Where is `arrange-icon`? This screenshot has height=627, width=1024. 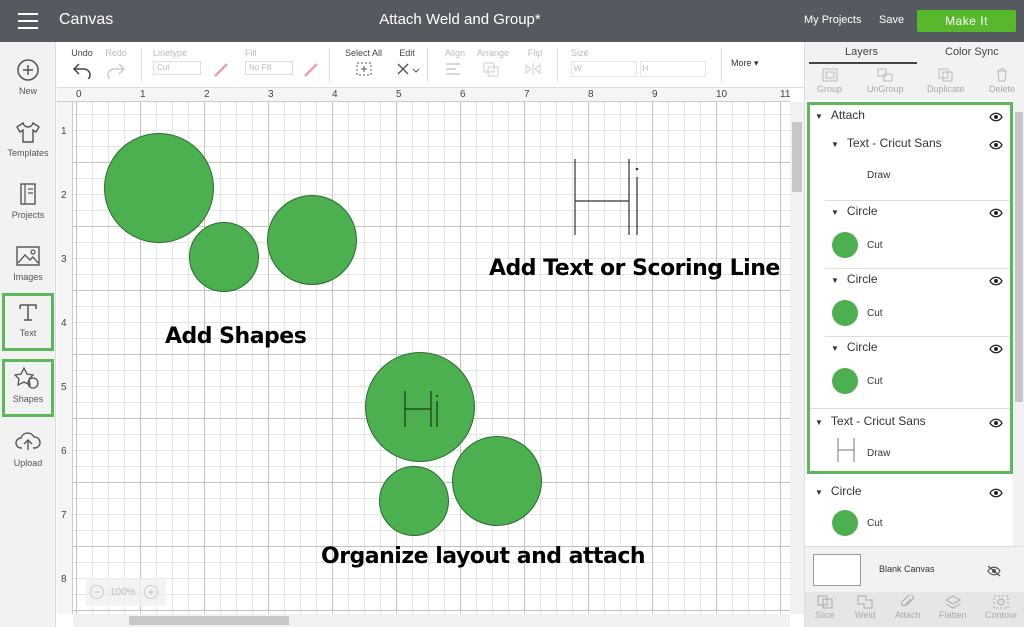 arrange-icon is located at coordinates (491, 69).